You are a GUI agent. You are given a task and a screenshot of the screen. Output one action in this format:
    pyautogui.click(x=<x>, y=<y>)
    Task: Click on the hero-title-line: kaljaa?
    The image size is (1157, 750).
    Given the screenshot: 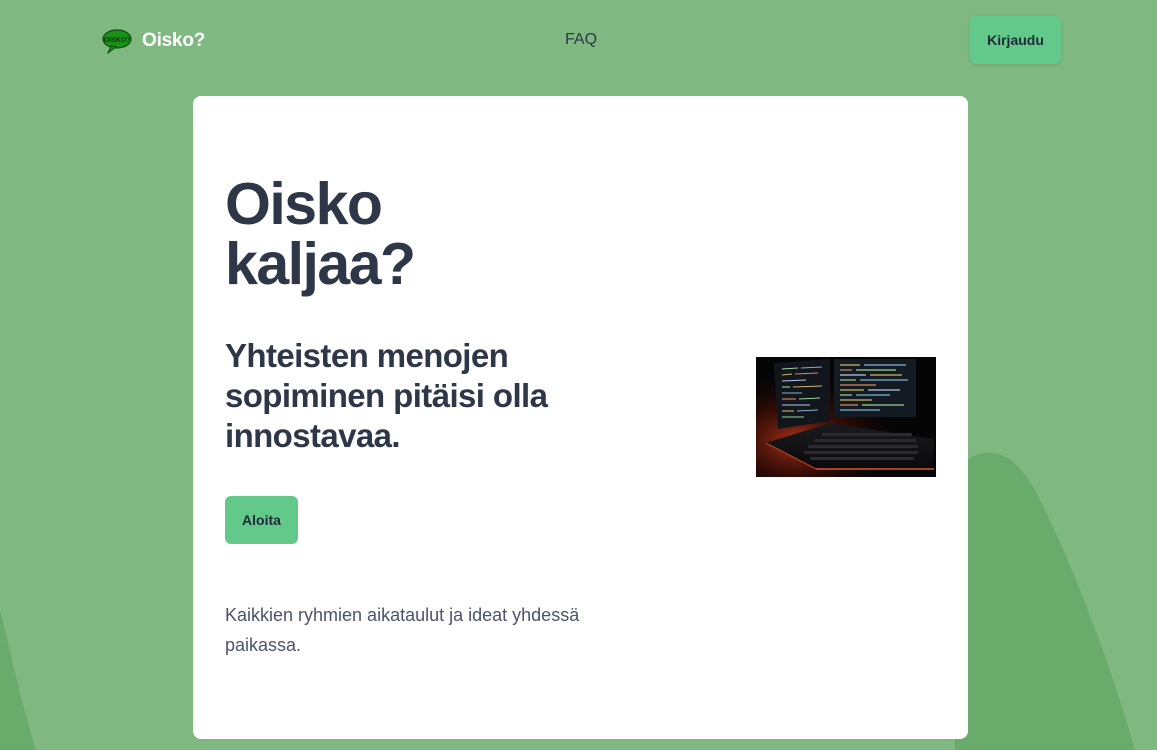 What is the action you would take?
    pyautogui.click(x=320, y=264)
    